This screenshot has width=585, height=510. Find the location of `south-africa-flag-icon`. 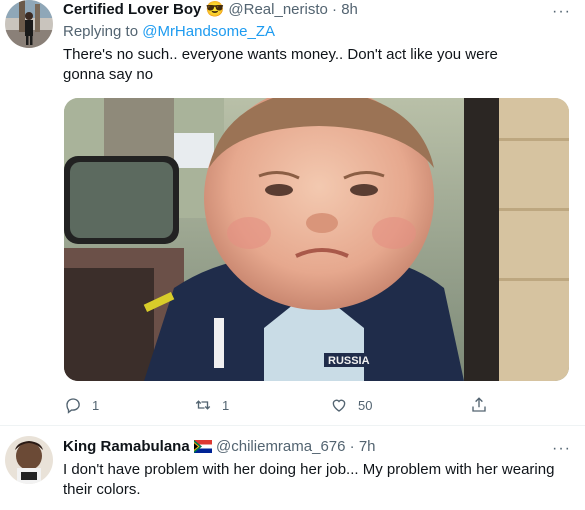

south-africa-flag-icon is located at coordinates (202, 446).